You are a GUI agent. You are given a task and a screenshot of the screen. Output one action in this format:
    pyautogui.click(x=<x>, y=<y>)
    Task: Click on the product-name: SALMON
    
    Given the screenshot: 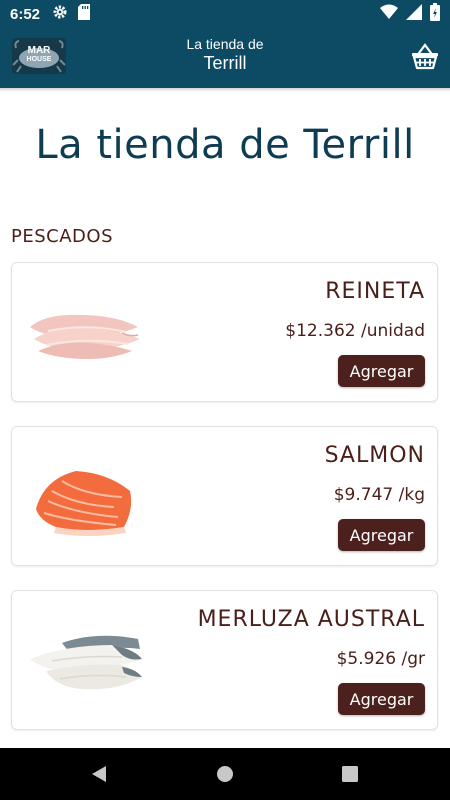 What is the action you would take?
    pyautogui.click(x=374, y=455)
    